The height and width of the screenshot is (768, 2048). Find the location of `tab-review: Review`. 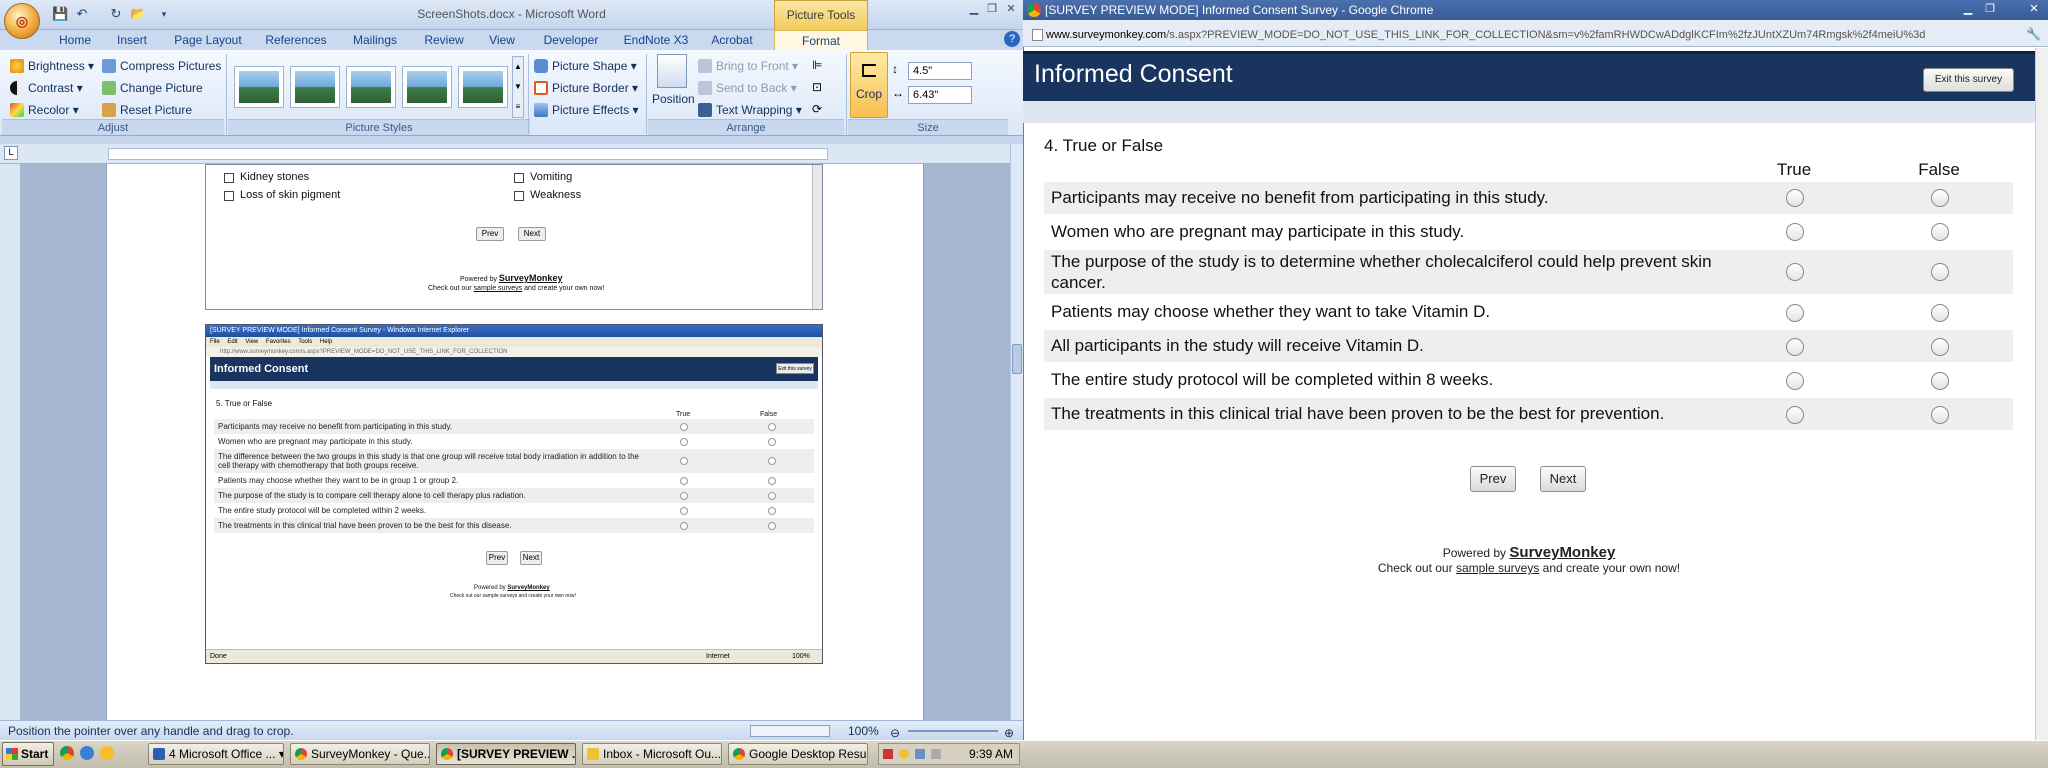

tab-review: Review is located at coordinates (444, 40).